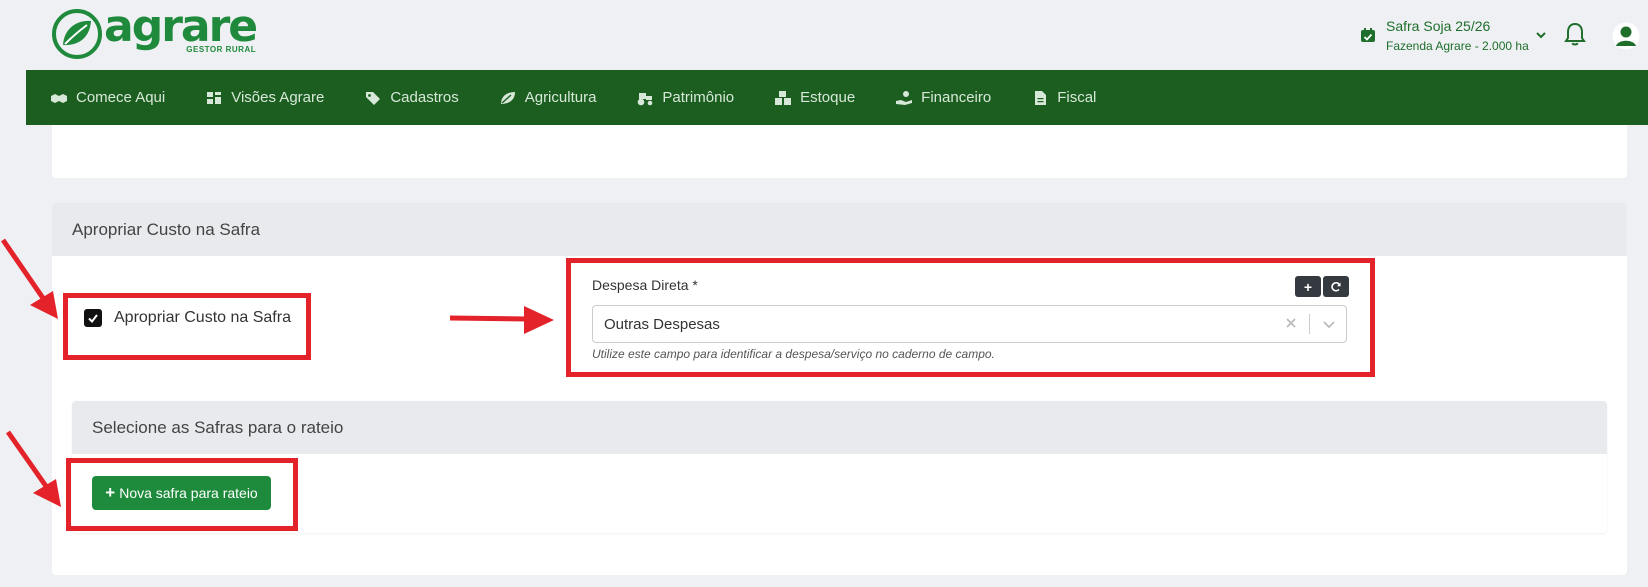 The height and width of the screenshot is (587, 1648). Describe the element at coordinates (783, 97) in the screenshot. I see `boxes-icon` at that location.